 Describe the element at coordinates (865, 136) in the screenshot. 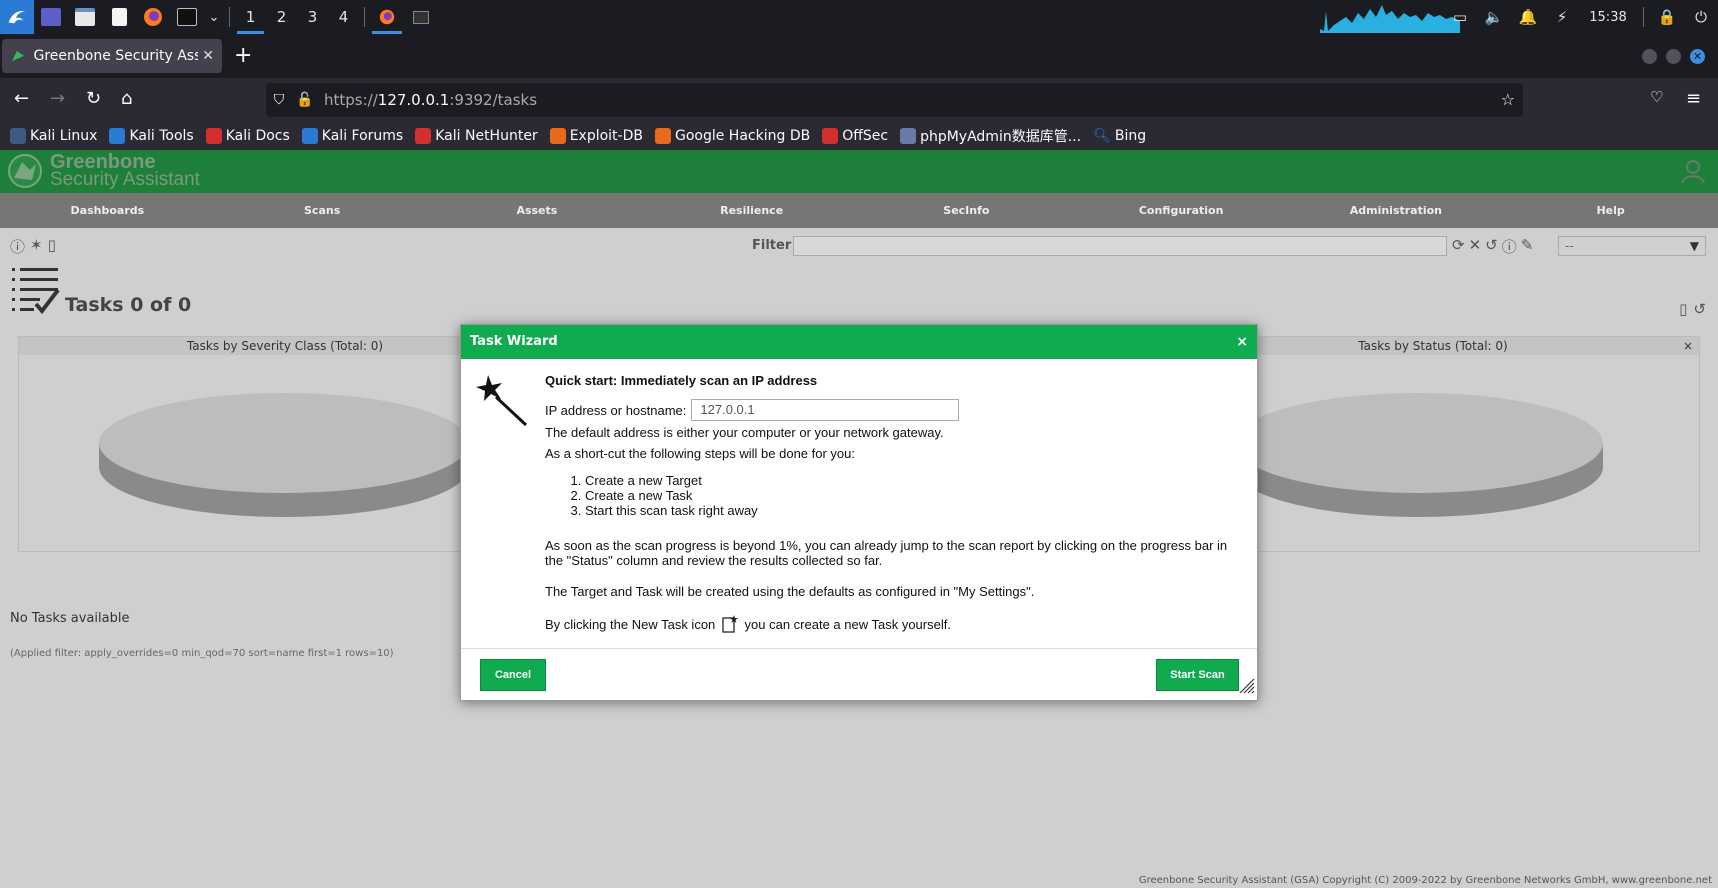

I see `bookmark-label: OffSec` at that location.